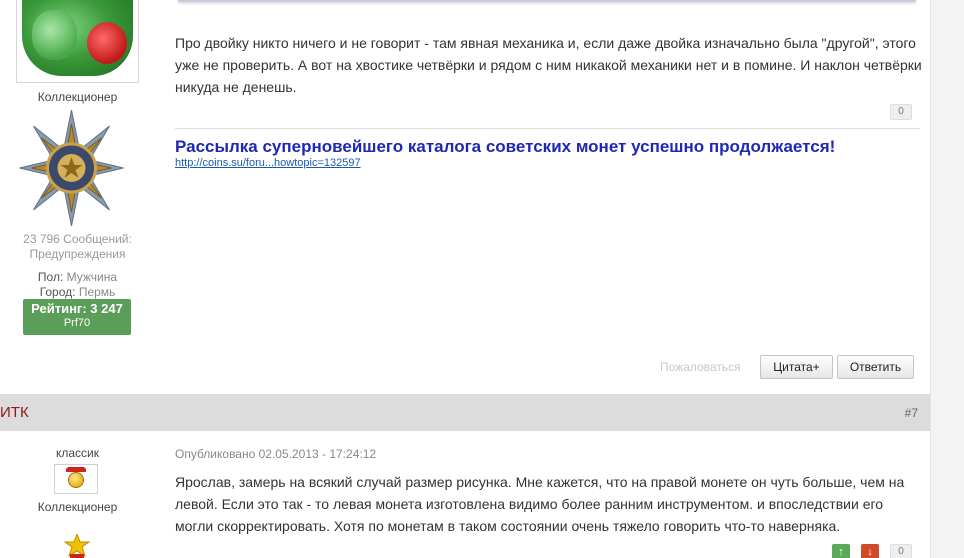  Describe the element at coordinates (547, 1) in the screenshot. I see `quote-box-edge` at that location.